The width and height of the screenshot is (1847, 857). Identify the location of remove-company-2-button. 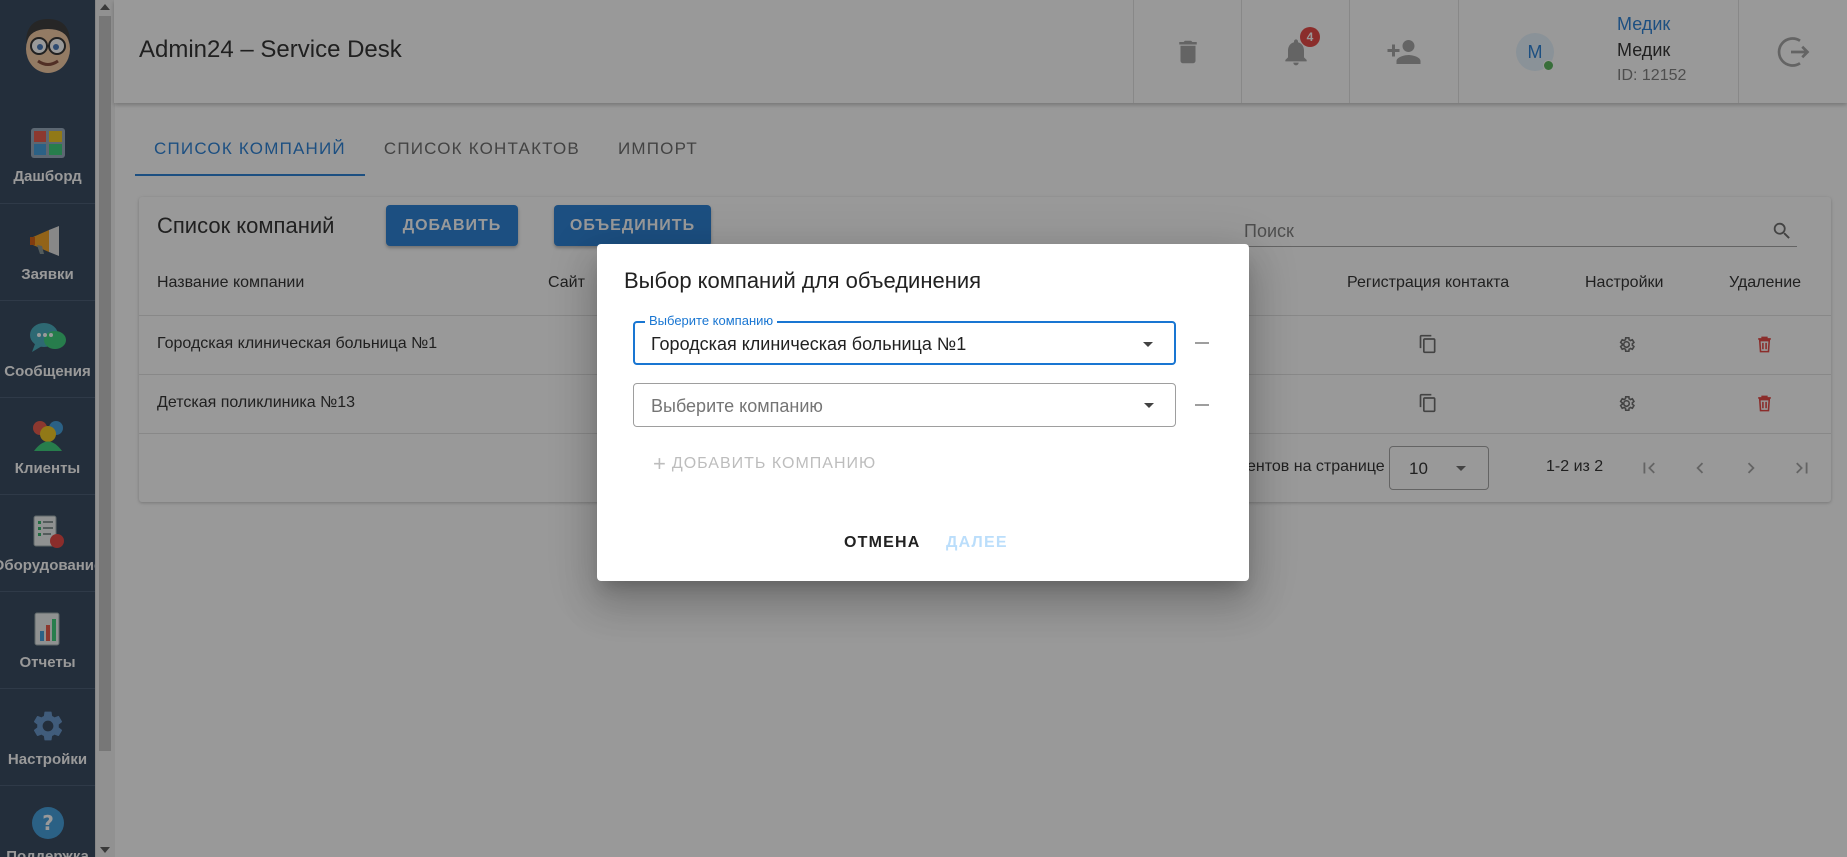
(1202, 405).